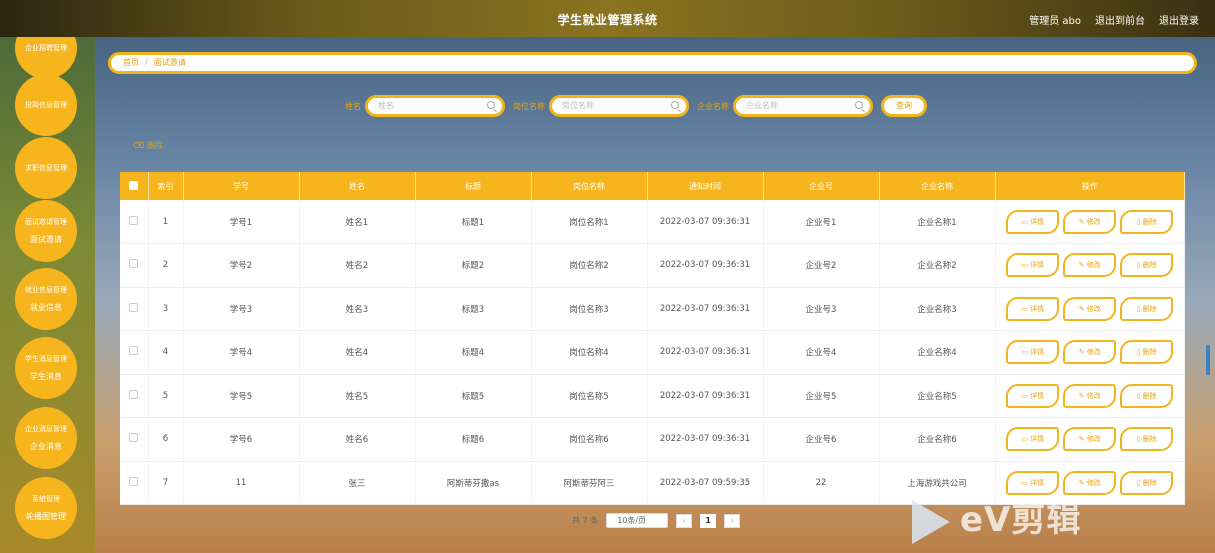 The width and height of the screenshot is (1215, 553). I want to click on post-input: 岗位名称, so click(619, 106).